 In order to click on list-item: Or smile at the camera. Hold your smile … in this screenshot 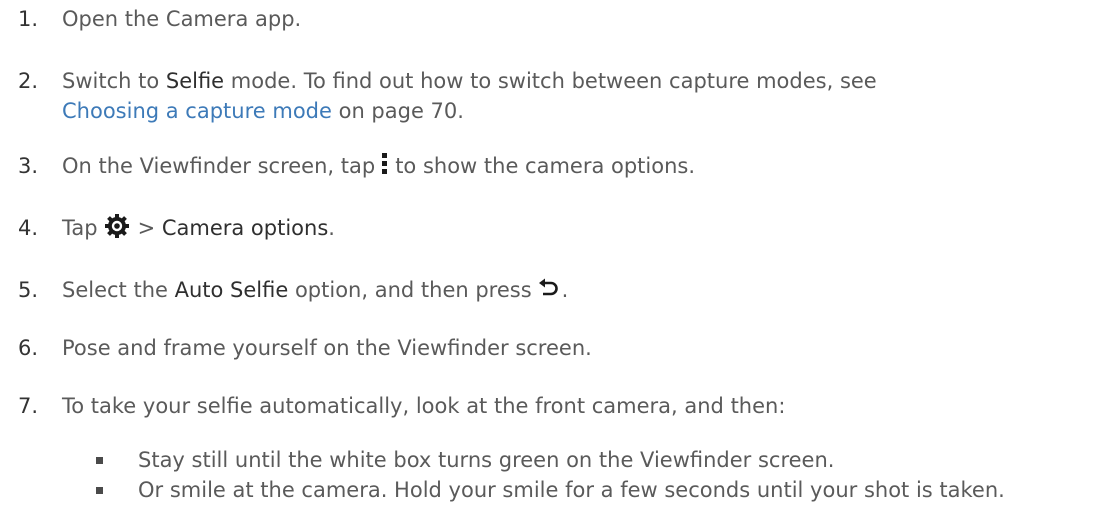, I will do `click(600, 490)`.